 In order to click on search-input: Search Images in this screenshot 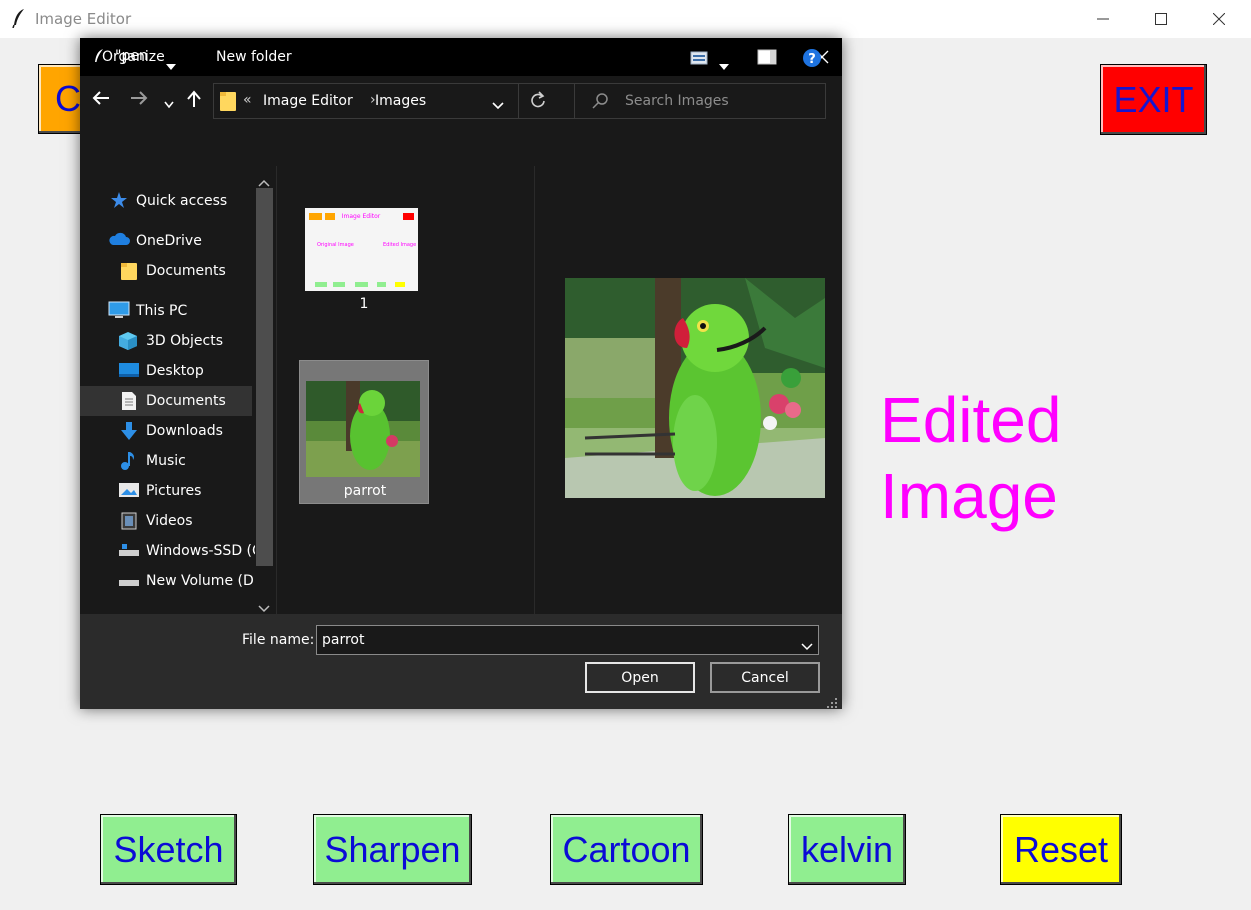, I will do `click(677, 101)`.